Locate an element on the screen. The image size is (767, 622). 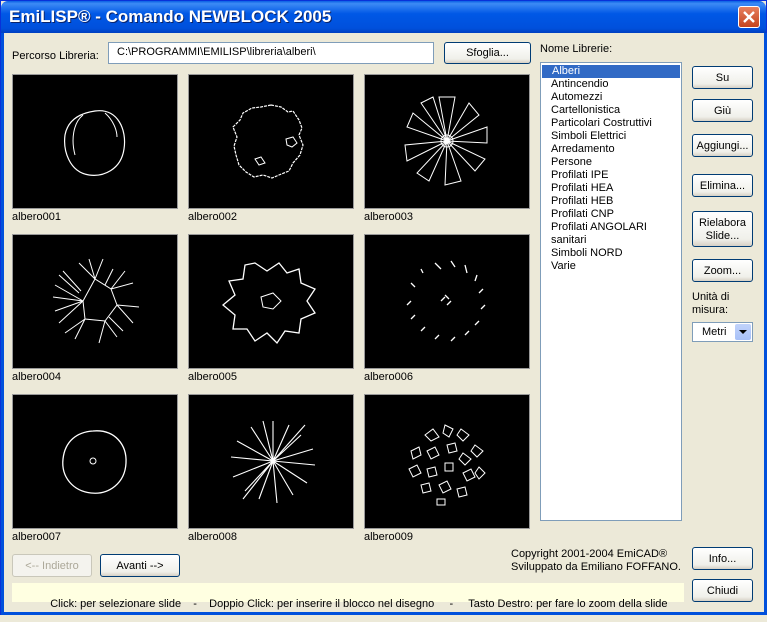
library-list-item: Profilati HEB is located at coordinates (611, 201).